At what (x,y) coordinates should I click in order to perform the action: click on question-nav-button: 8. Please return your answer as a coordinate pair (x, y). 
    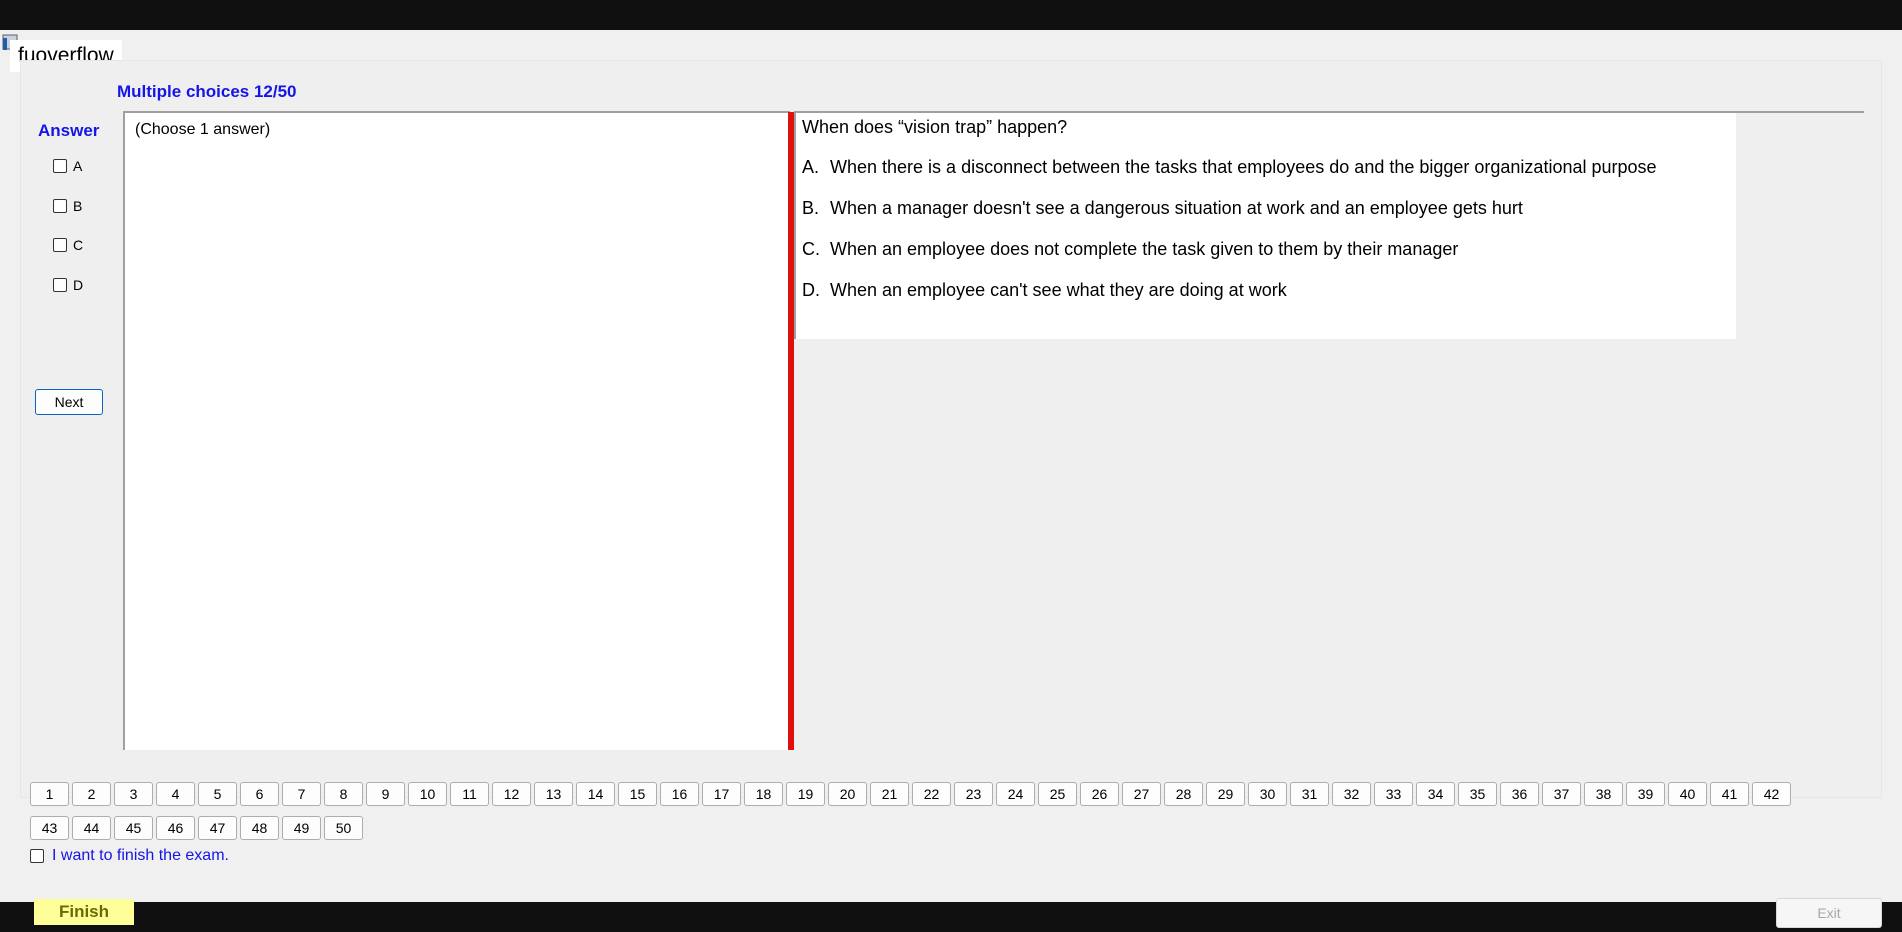
    Looking at the image, I should click on (343, 794).